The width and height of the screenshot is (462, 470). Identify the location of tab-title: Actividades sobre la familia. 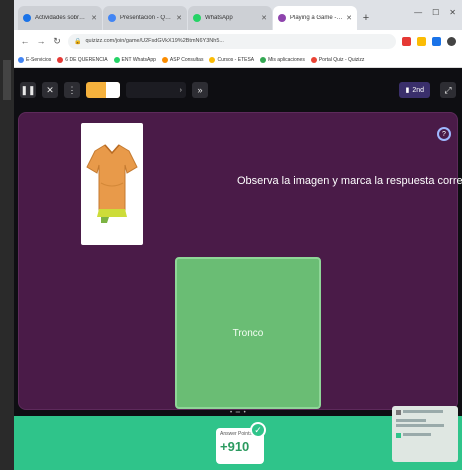
(61, 18).